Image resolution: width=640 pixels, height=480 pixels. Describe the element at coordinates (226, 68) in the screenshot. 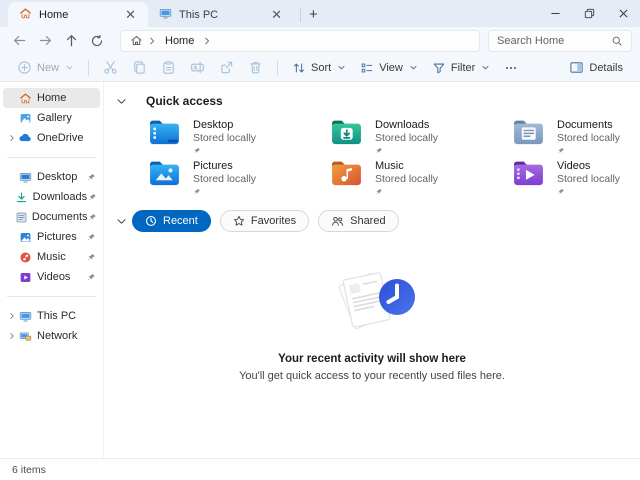

I see `share-button` at that location.